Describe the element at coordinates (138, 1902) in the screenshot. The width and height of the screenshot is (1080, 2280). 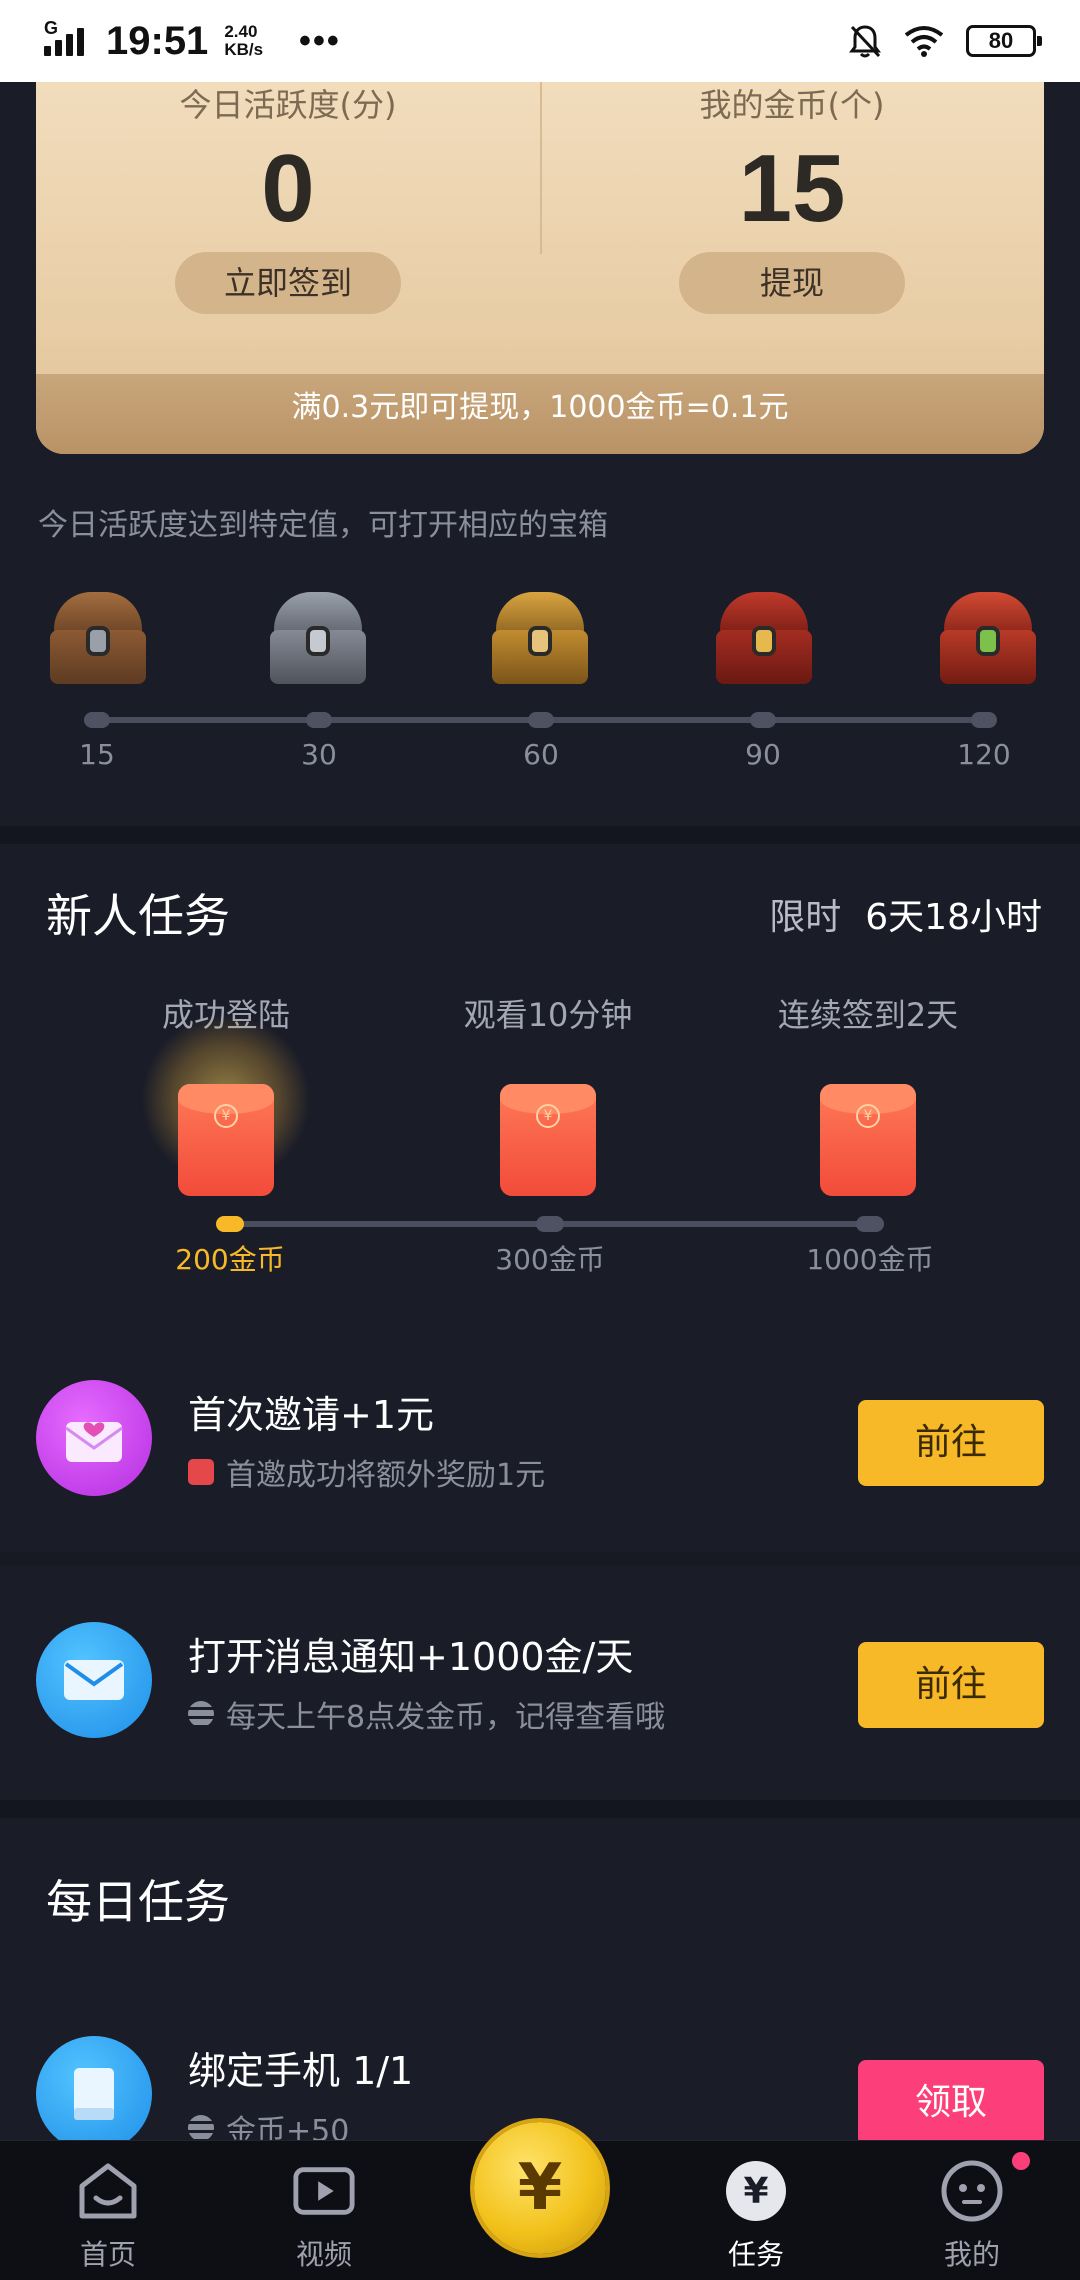
I see `daily-tasks-title: 每日任务` at that location.